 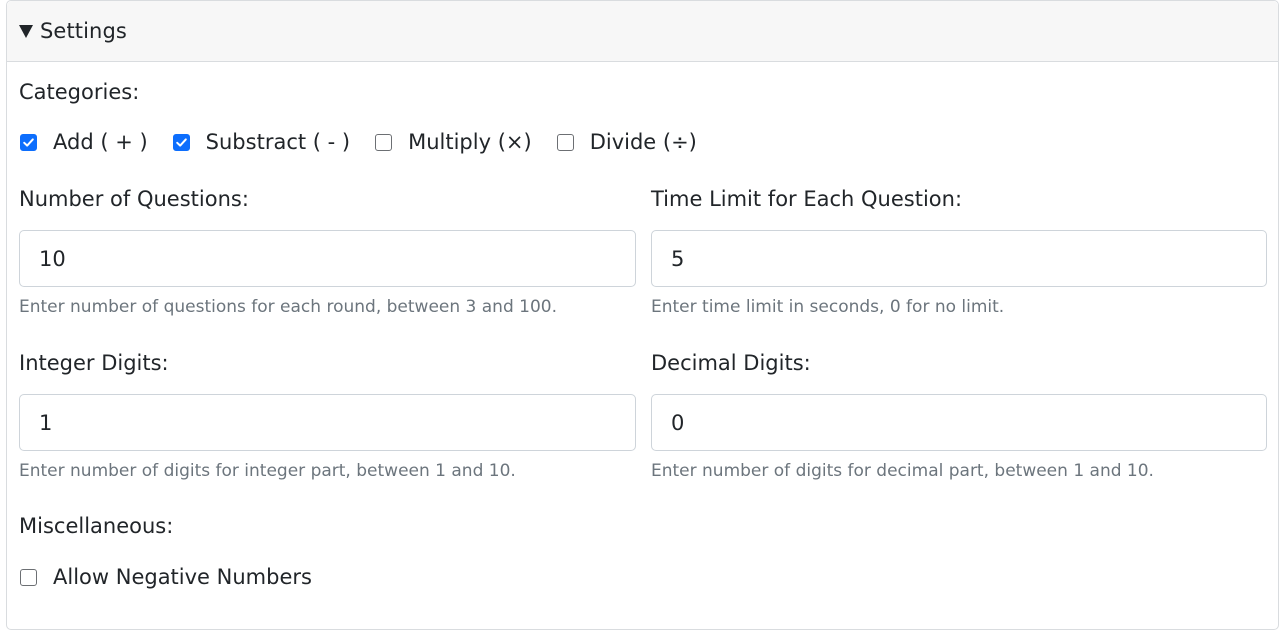 I want to click on decimal-digits-input: 0, so click(x=959, y=422).